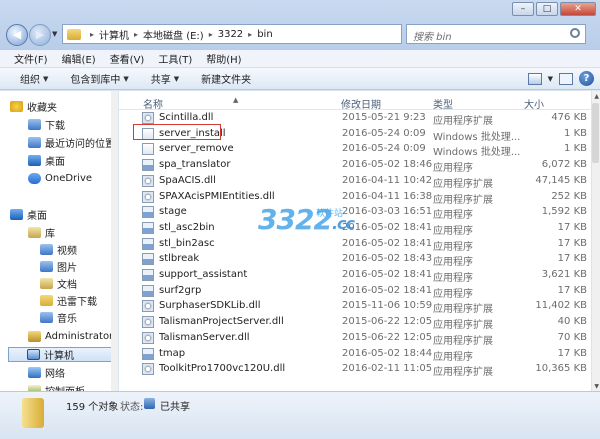 Image resolution: width=600 pixels, height=439 pixels. I want to click on close-button: ✕, so click(578, 9).